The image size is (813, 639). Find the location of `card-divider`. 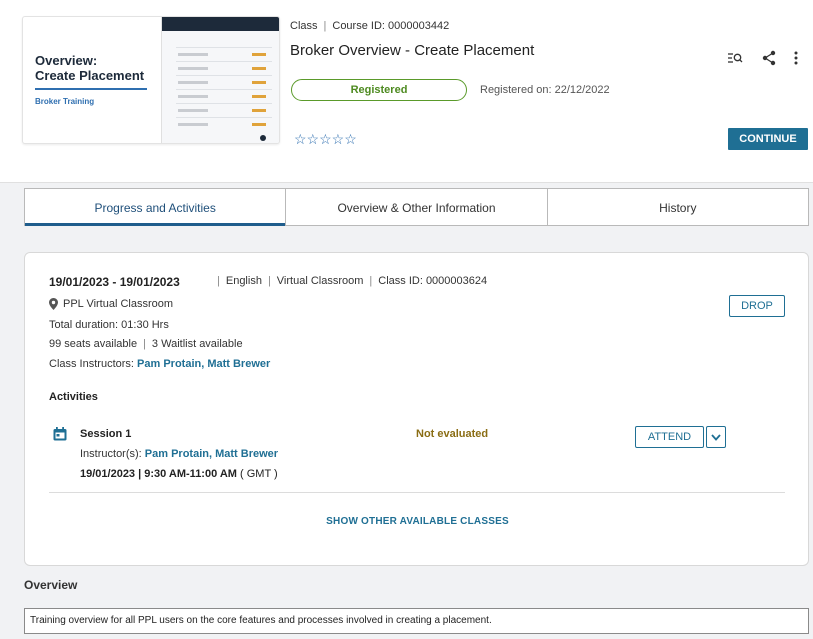

card-divider is located at coordinates (417, 492).